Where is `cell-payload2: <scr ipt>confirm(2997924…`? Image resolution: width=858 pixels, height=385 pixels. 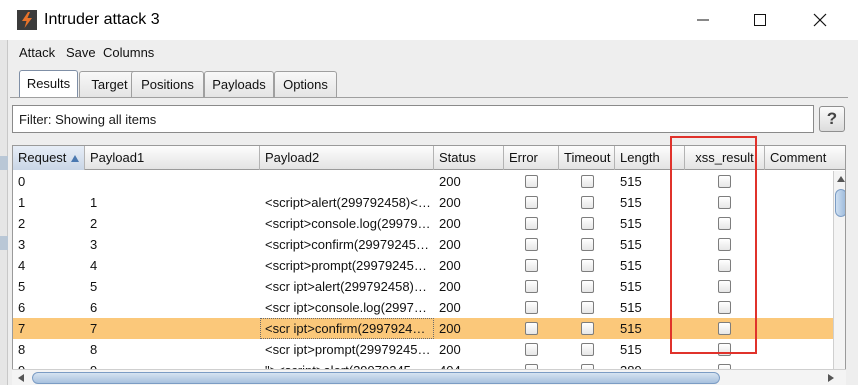
cell-payload2: <scr ipt>confirm(2997924… is located at coordinates (345, 328).